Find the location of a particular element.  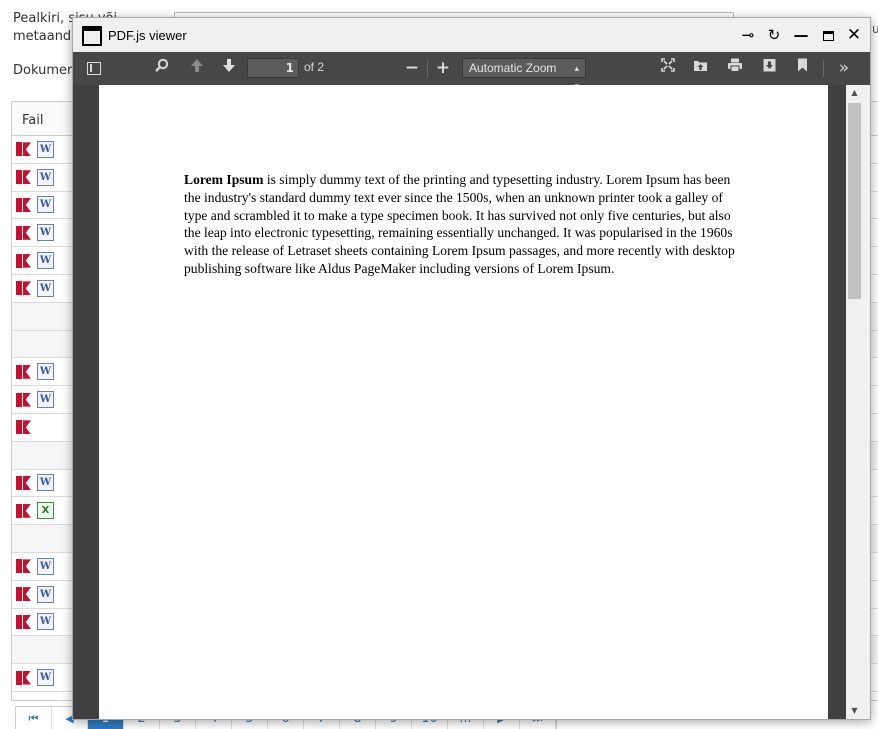

sidebar-toggle-icon is located at coordinates (94, 68).